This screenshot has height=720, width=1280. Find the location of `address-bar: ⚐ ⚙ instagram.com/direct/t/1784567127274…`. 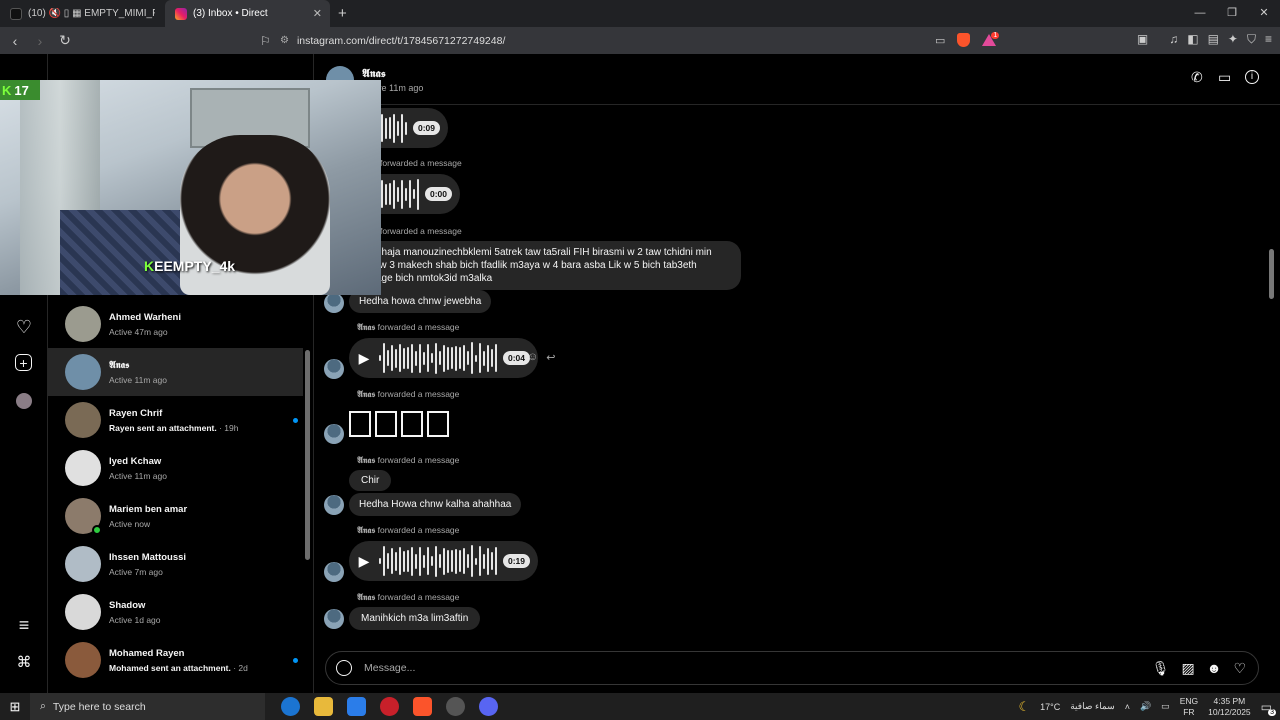

address-bar: ⚐ ⚙ instagram.com/direct/t/1784567127274… is located at coordinates (631, 40).